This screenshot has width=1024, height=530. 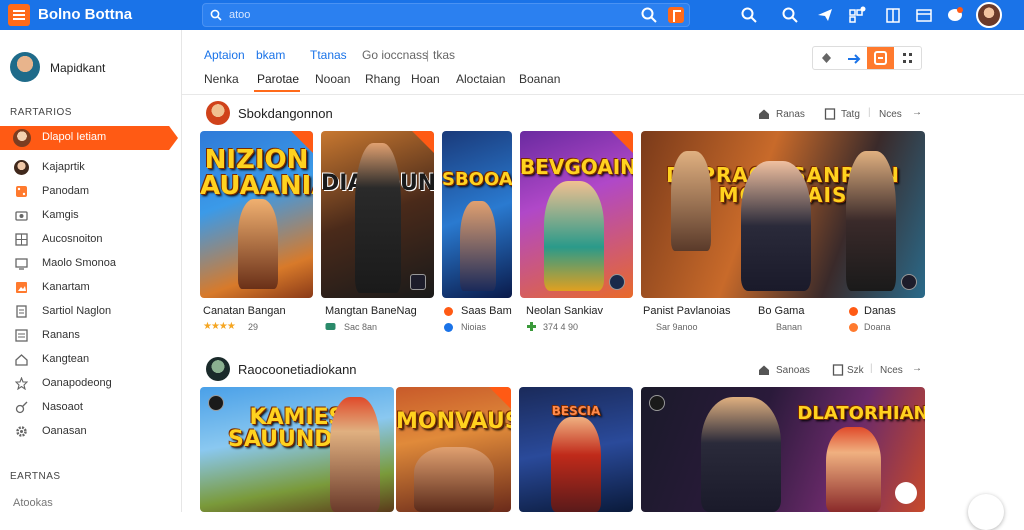 I want to click on section-action: Tatg, so click(x=850, y=114).